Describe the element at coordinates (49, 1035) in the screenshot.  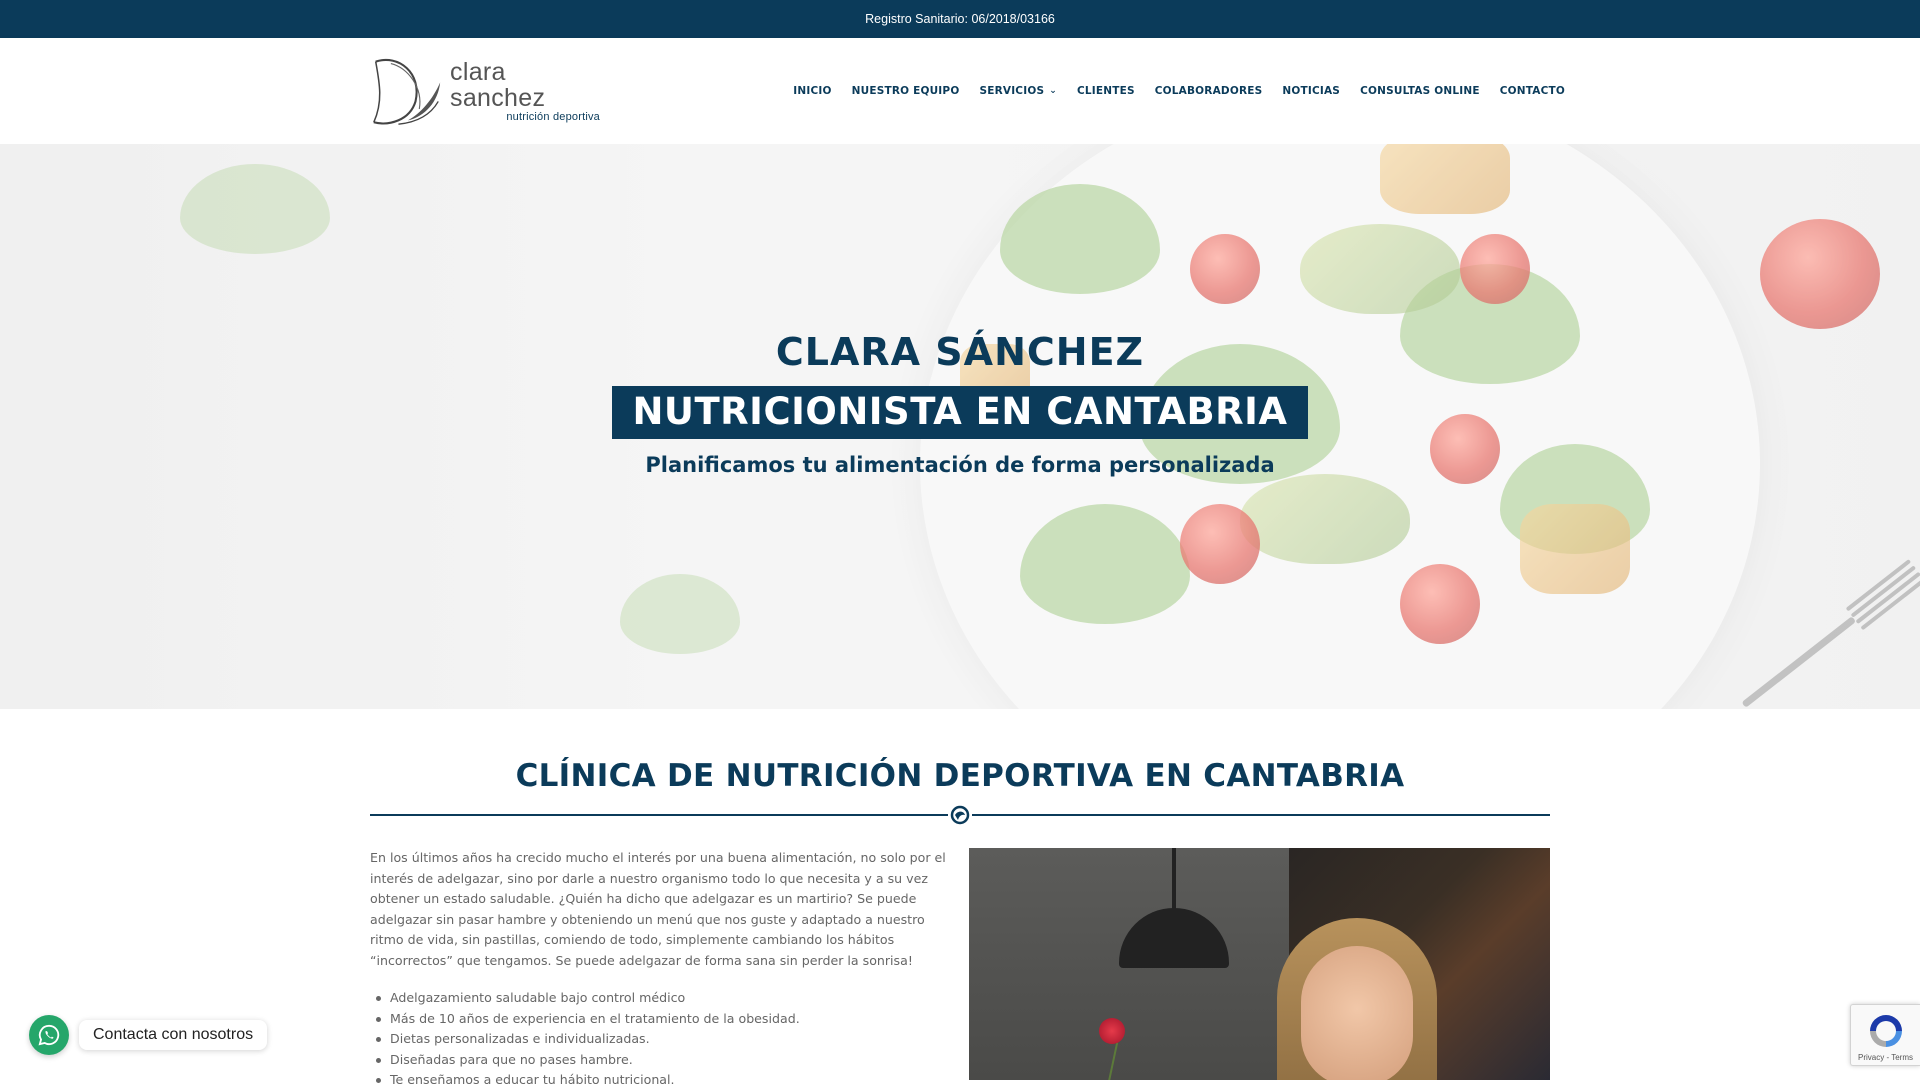
I see `whatsapp-icon` at that location.